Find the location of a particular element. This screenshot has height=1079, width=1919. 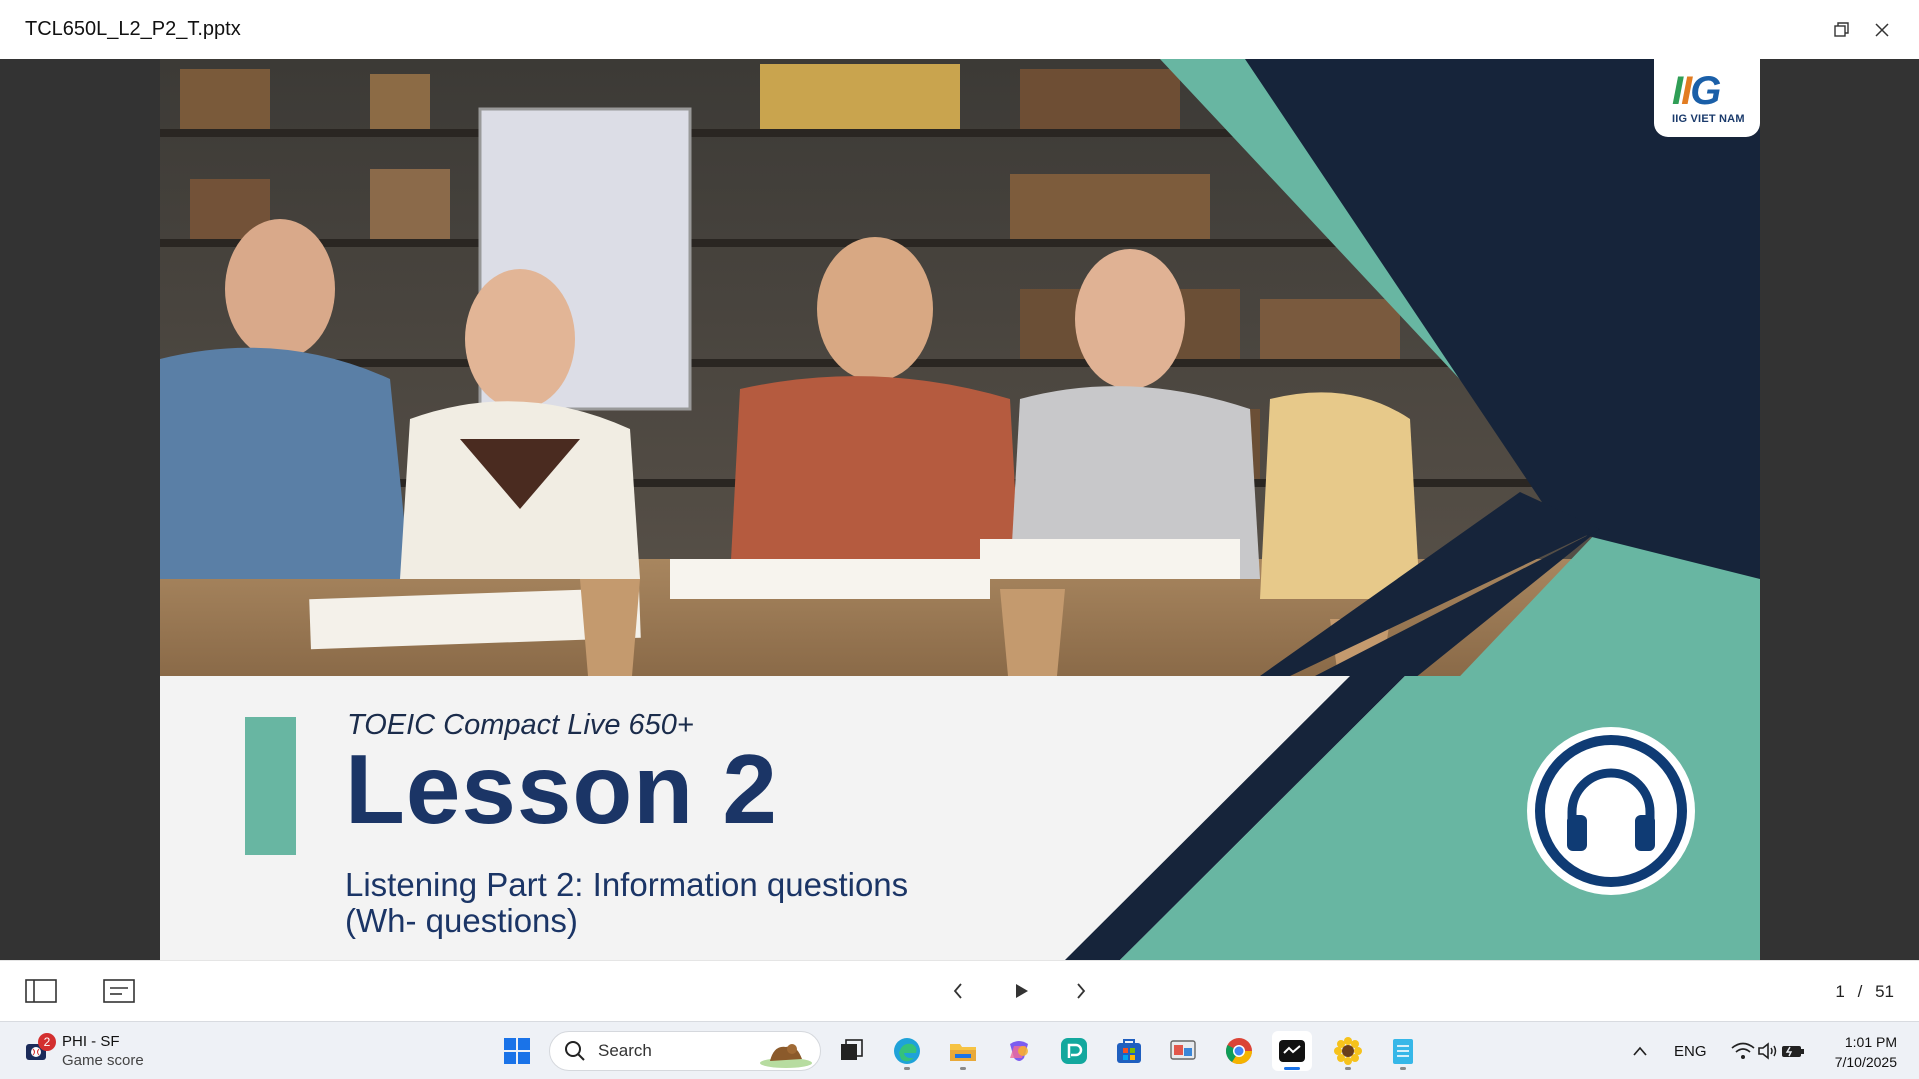

windows-icon is located at coordinates (517, 1051).